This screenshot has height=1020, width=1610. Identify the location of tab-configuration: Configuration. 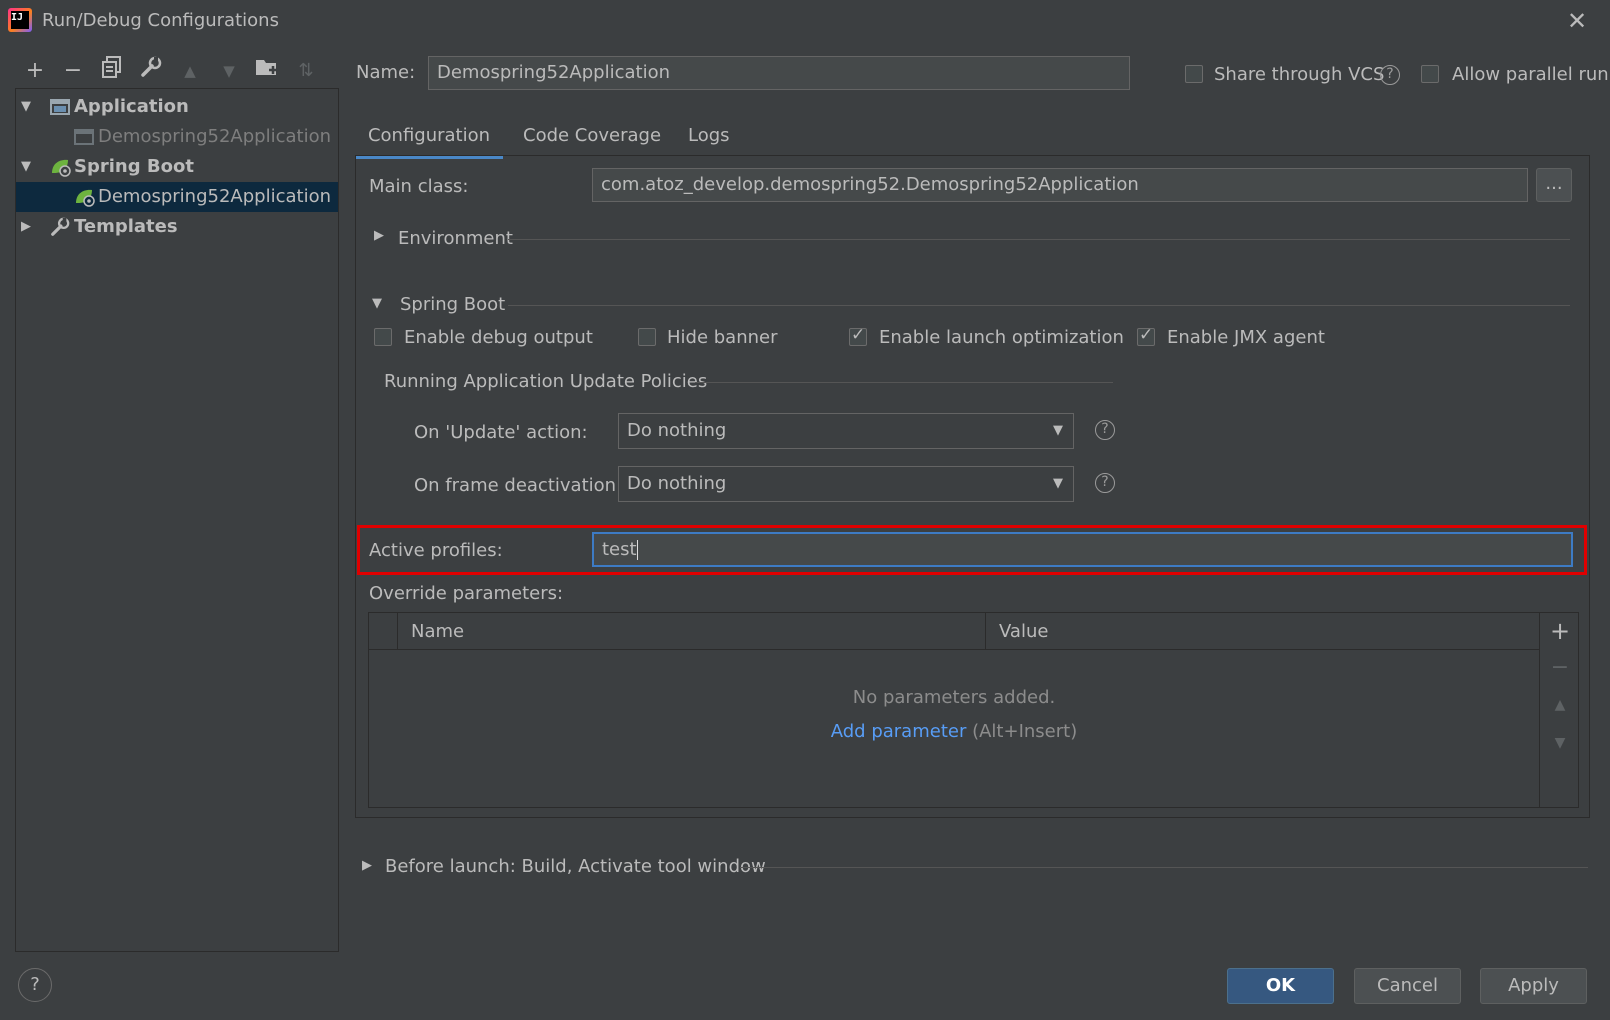
(429, 137).